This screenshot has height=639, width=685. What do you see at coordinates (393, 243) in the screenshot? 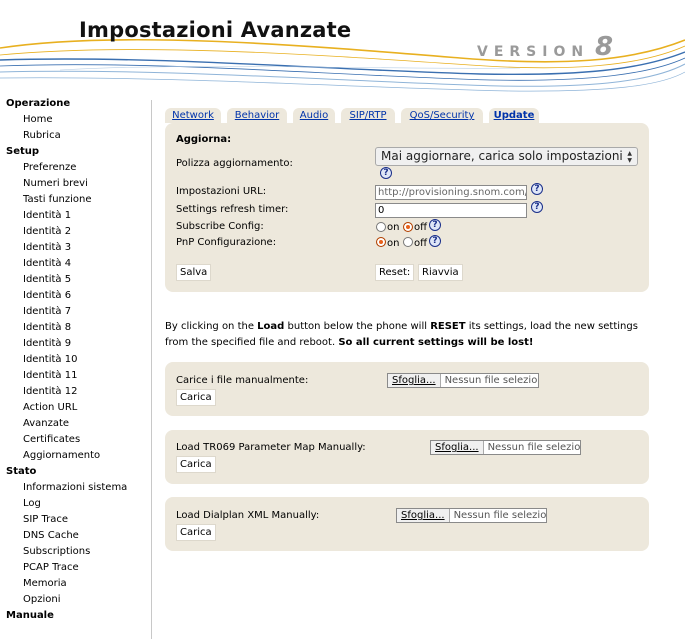
I see `pnp-on-label: on` at bounding box center [393, 243].